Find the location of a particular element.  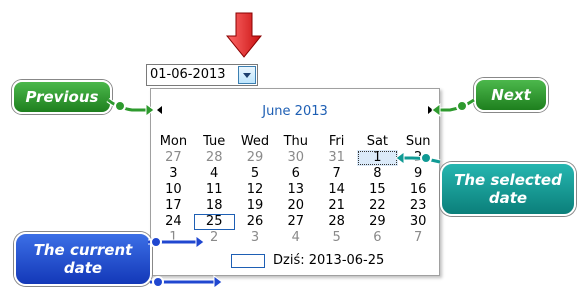

week-row: 17 18 19 20 21 22 23 is located at coordinates (296, 206).